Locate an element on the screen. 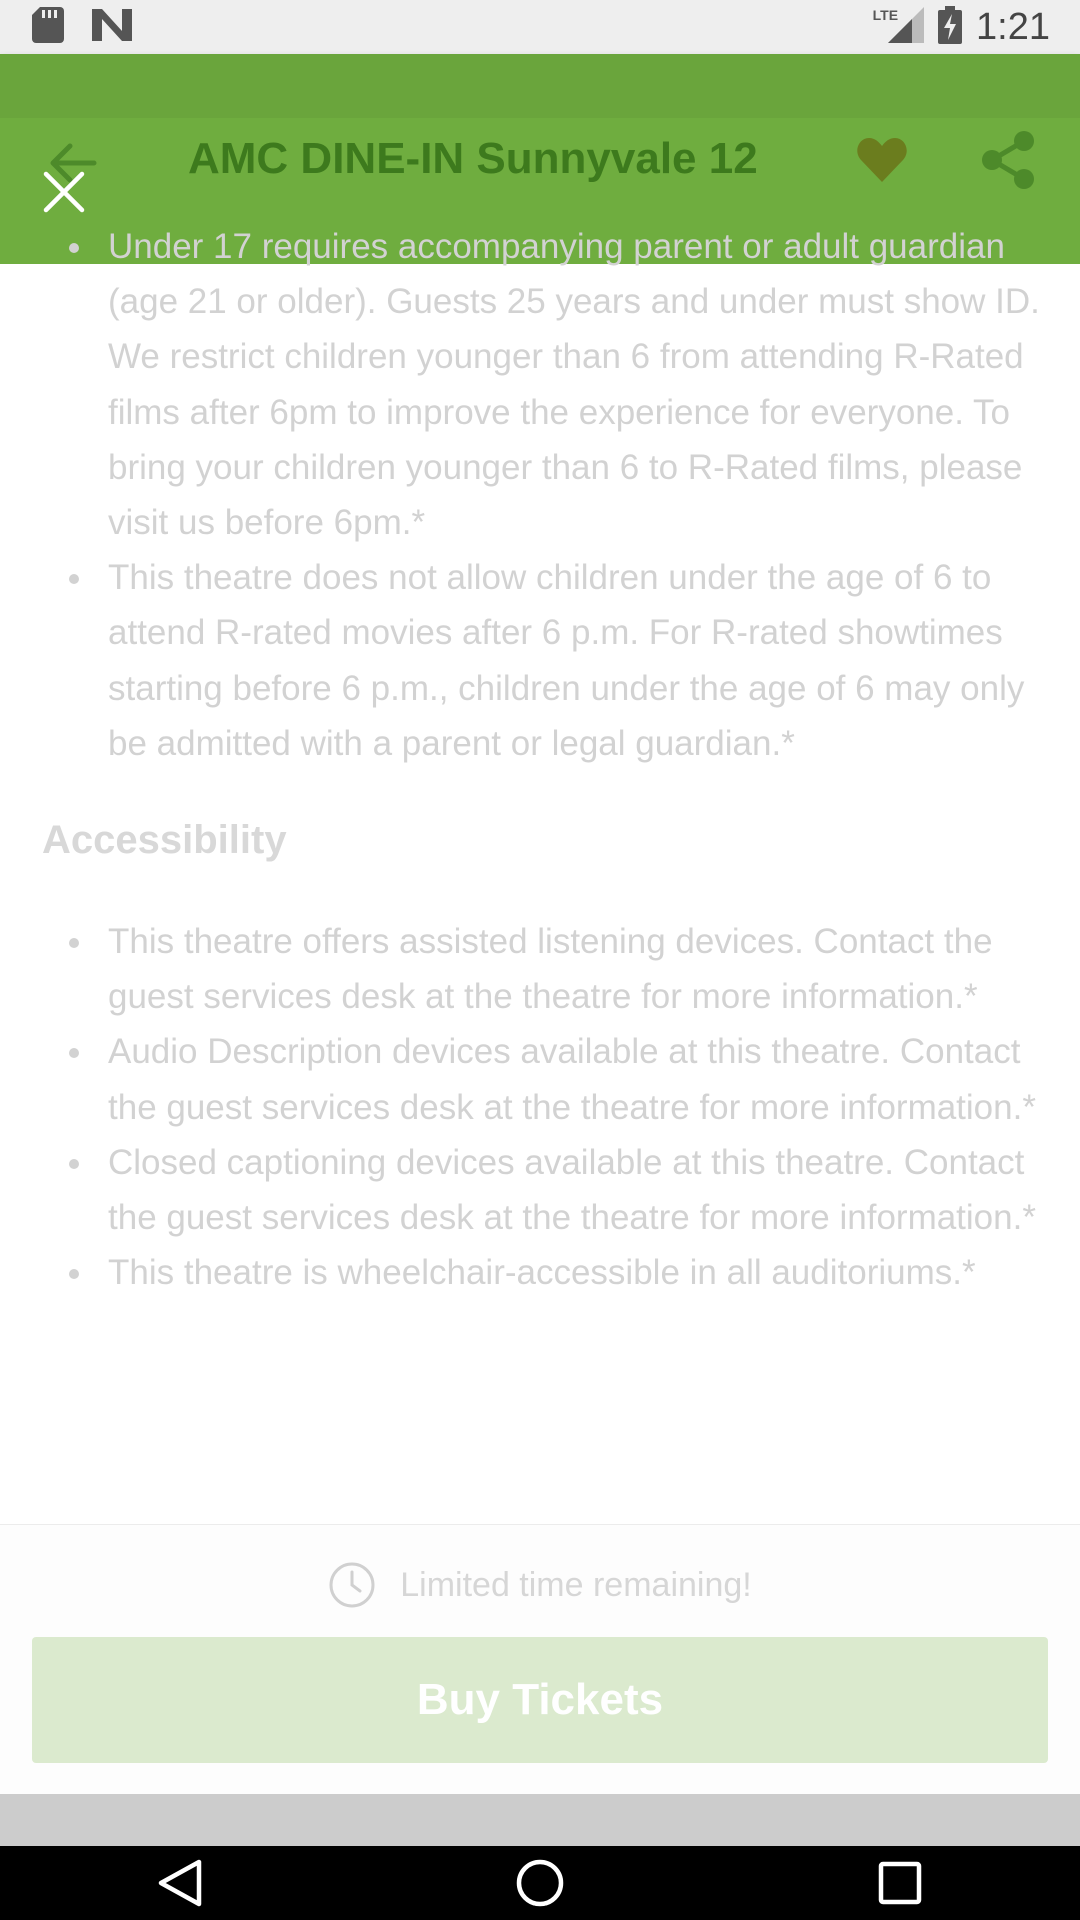 Image resolution: width=1080 pixels, height=1920 pixels. buy-panel: Limited time remaining! Buy Tickets is located at coordinates (540, 1659).